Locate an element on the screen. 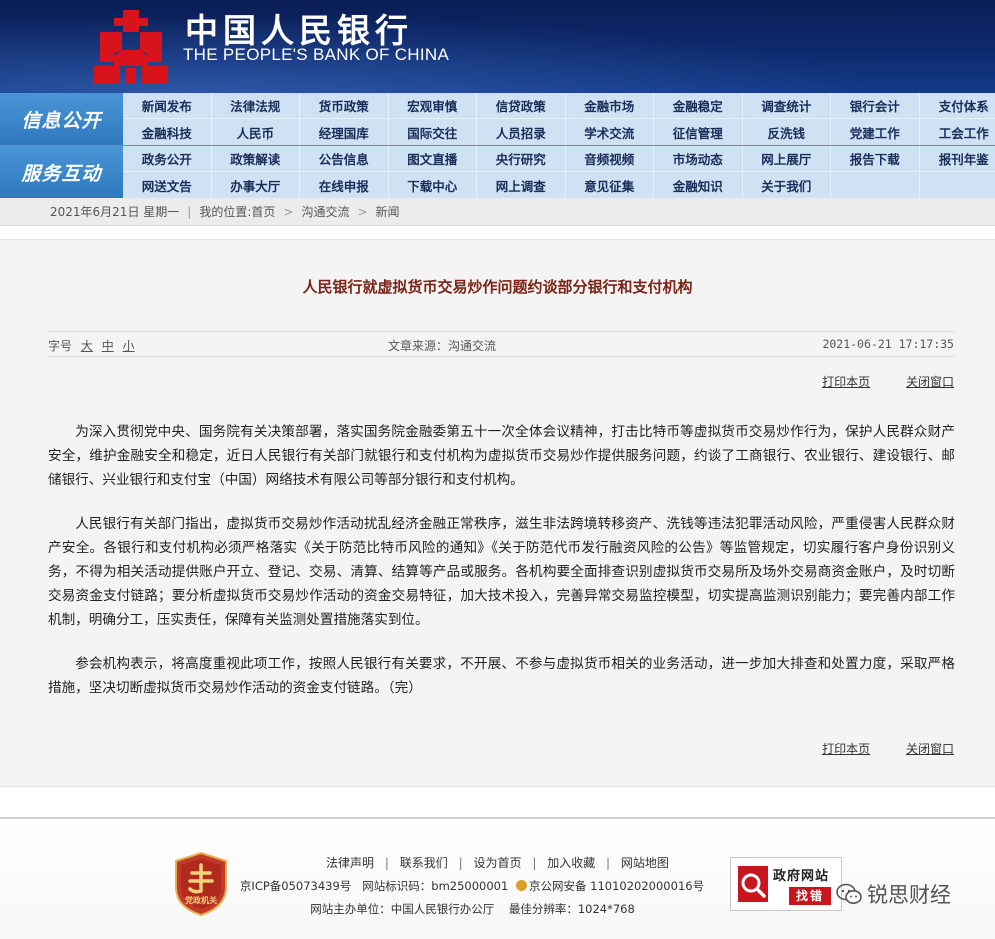 The image size is (995, 939). nav-item: 网上调查 is located at coordinates (521, 185).